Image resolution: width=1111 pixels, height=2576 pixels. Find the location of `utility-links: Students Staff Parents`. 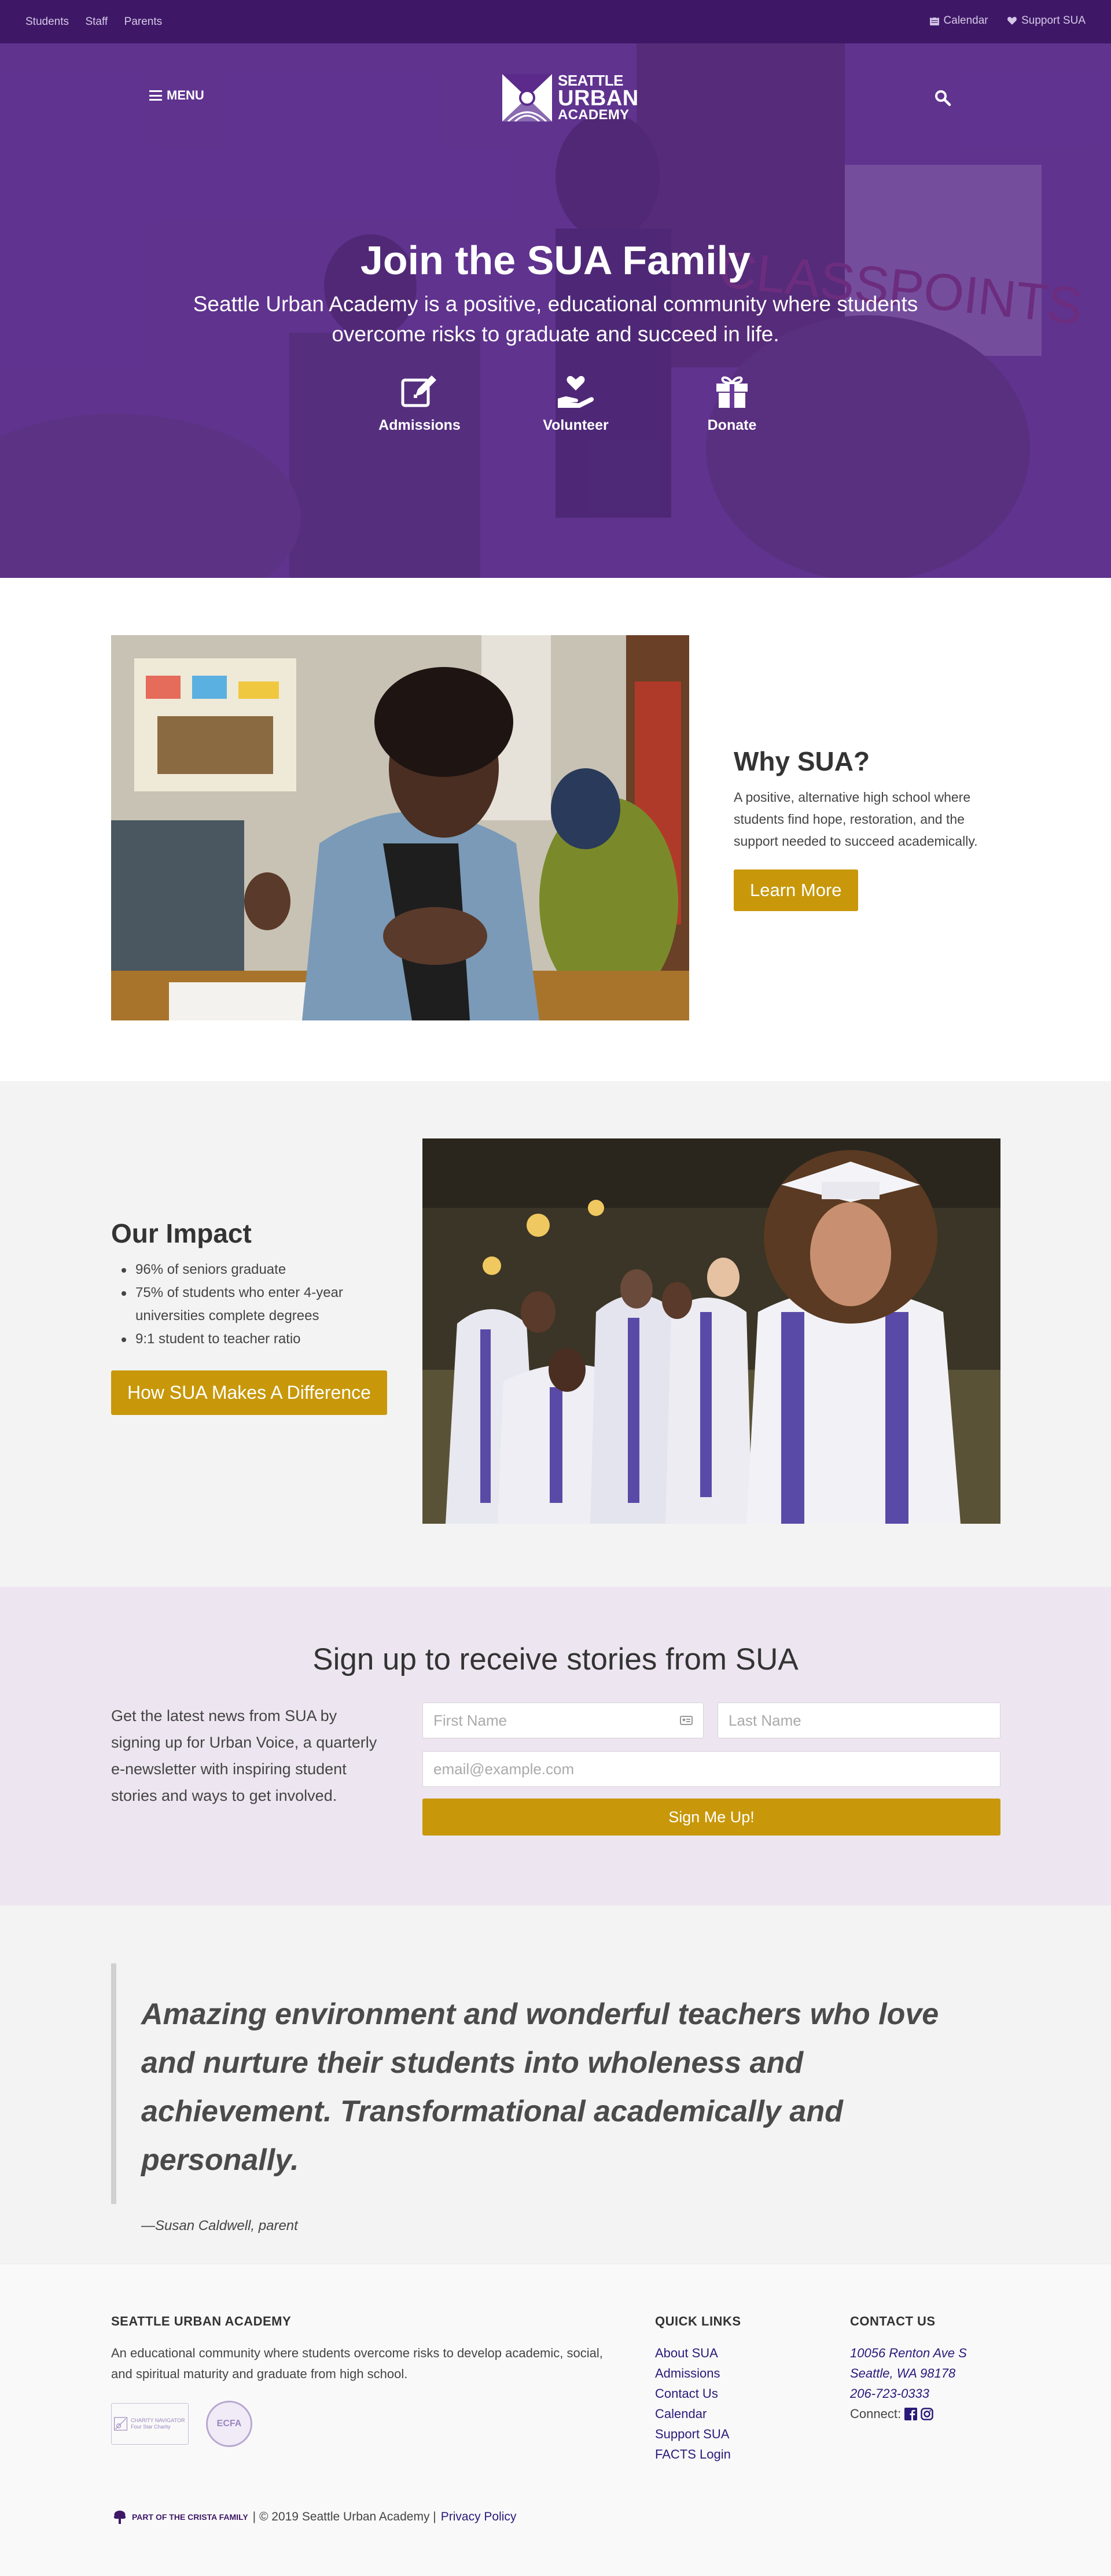

utility-links: Students Staff Parents is located at coordinates (100, 22).